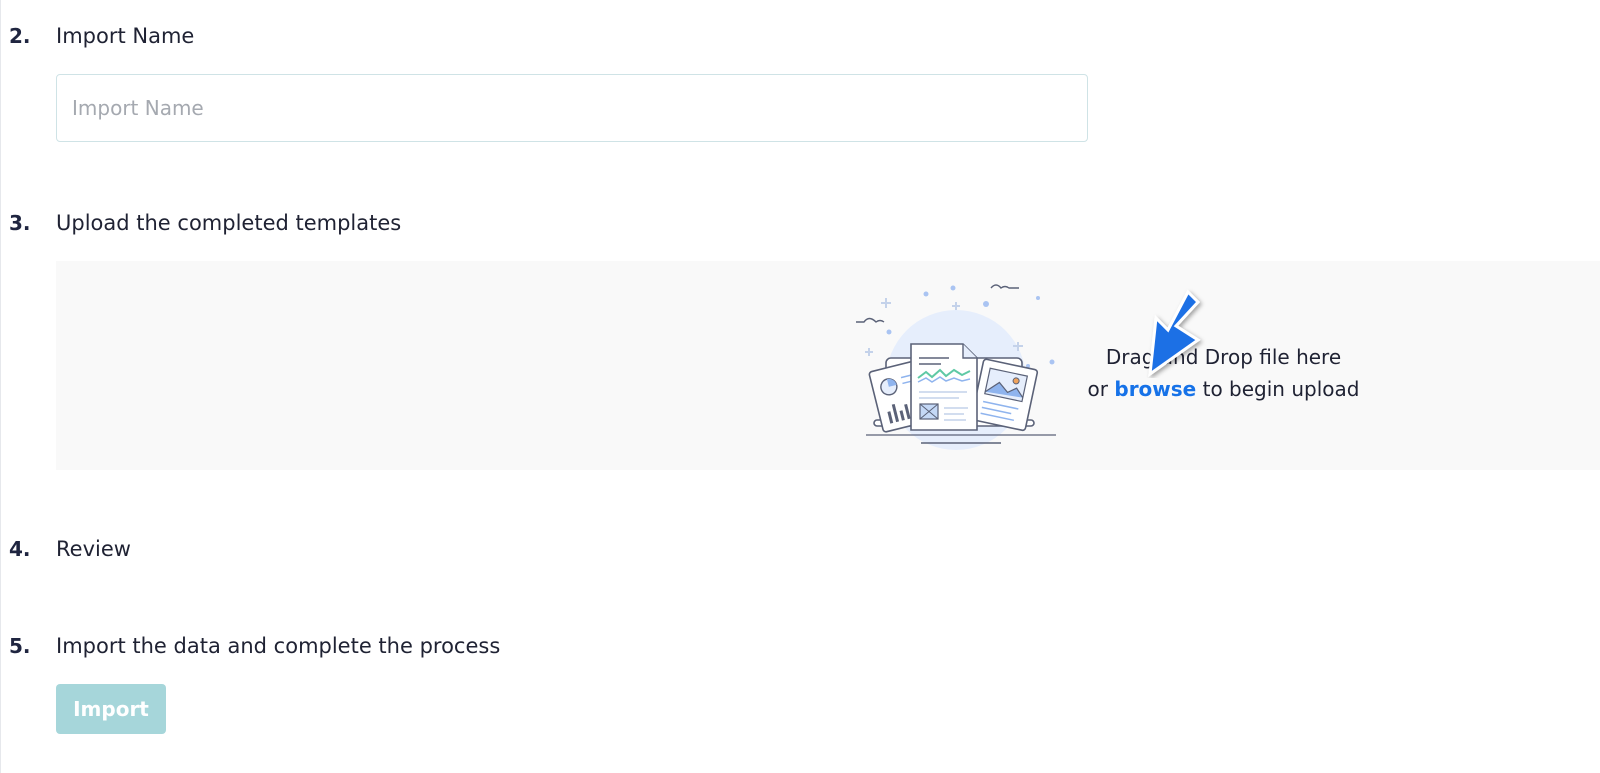 Image resolution: width=1600 pixels, height=773 pixels. I want to click on step-title: Import Name, so click(125, 36).